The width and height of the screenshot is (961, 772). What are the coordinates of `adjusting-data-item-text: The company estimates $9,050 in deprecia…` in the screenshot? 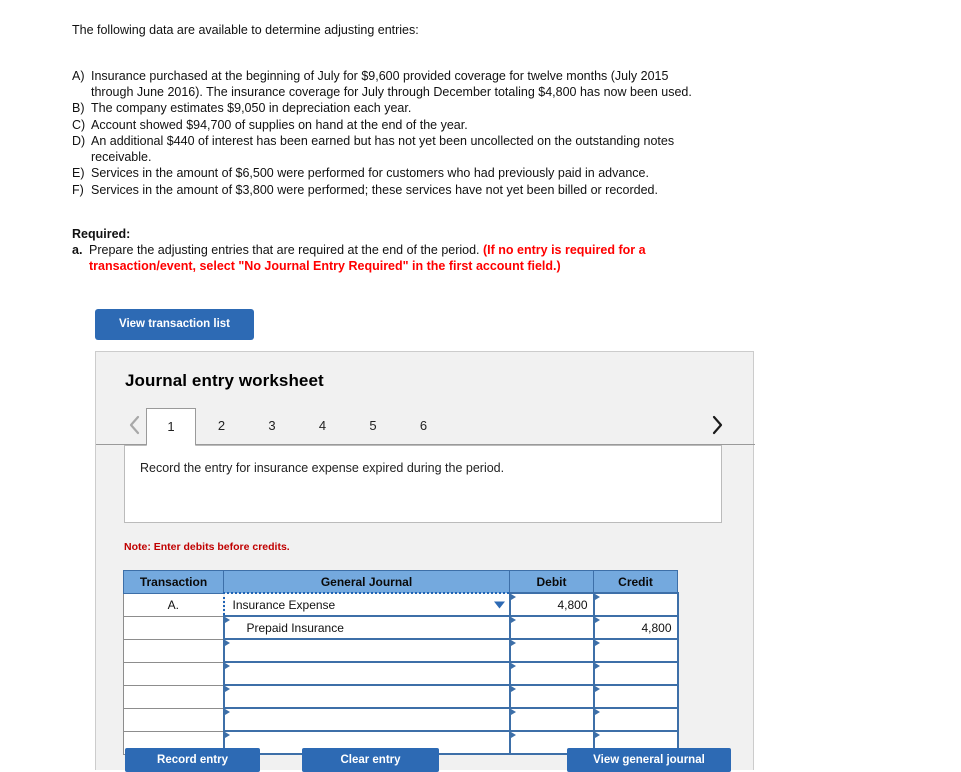 It's located at (251, 108).